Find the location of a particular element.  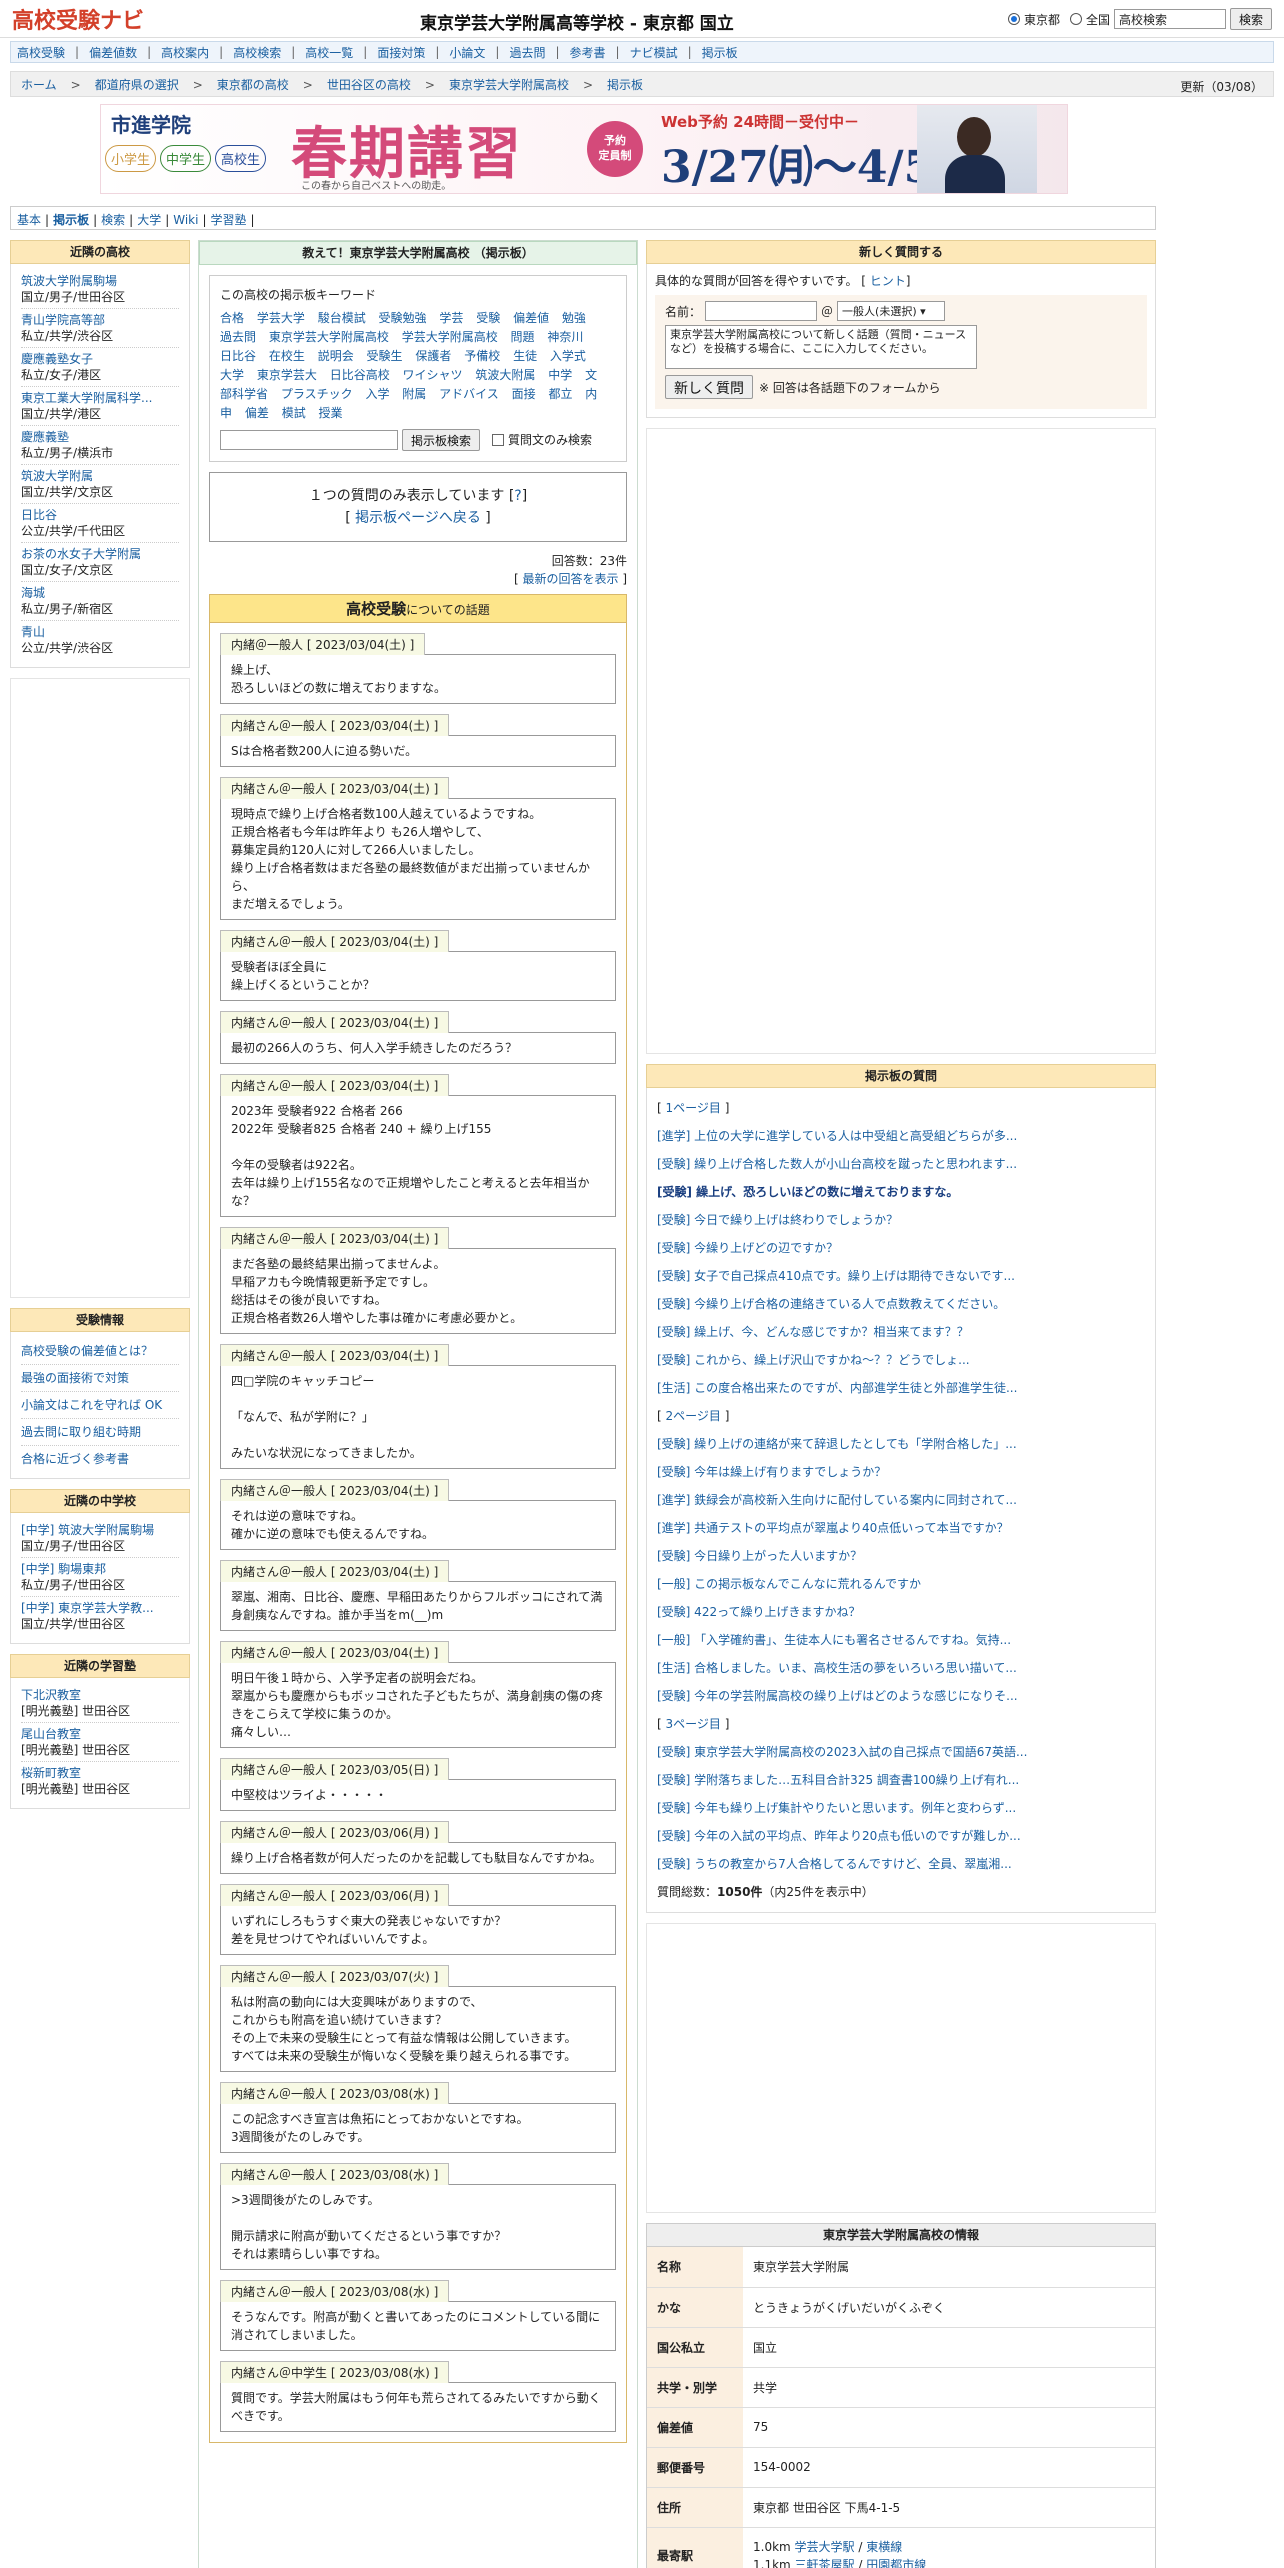

name-input is located at coordinates (761, 311).